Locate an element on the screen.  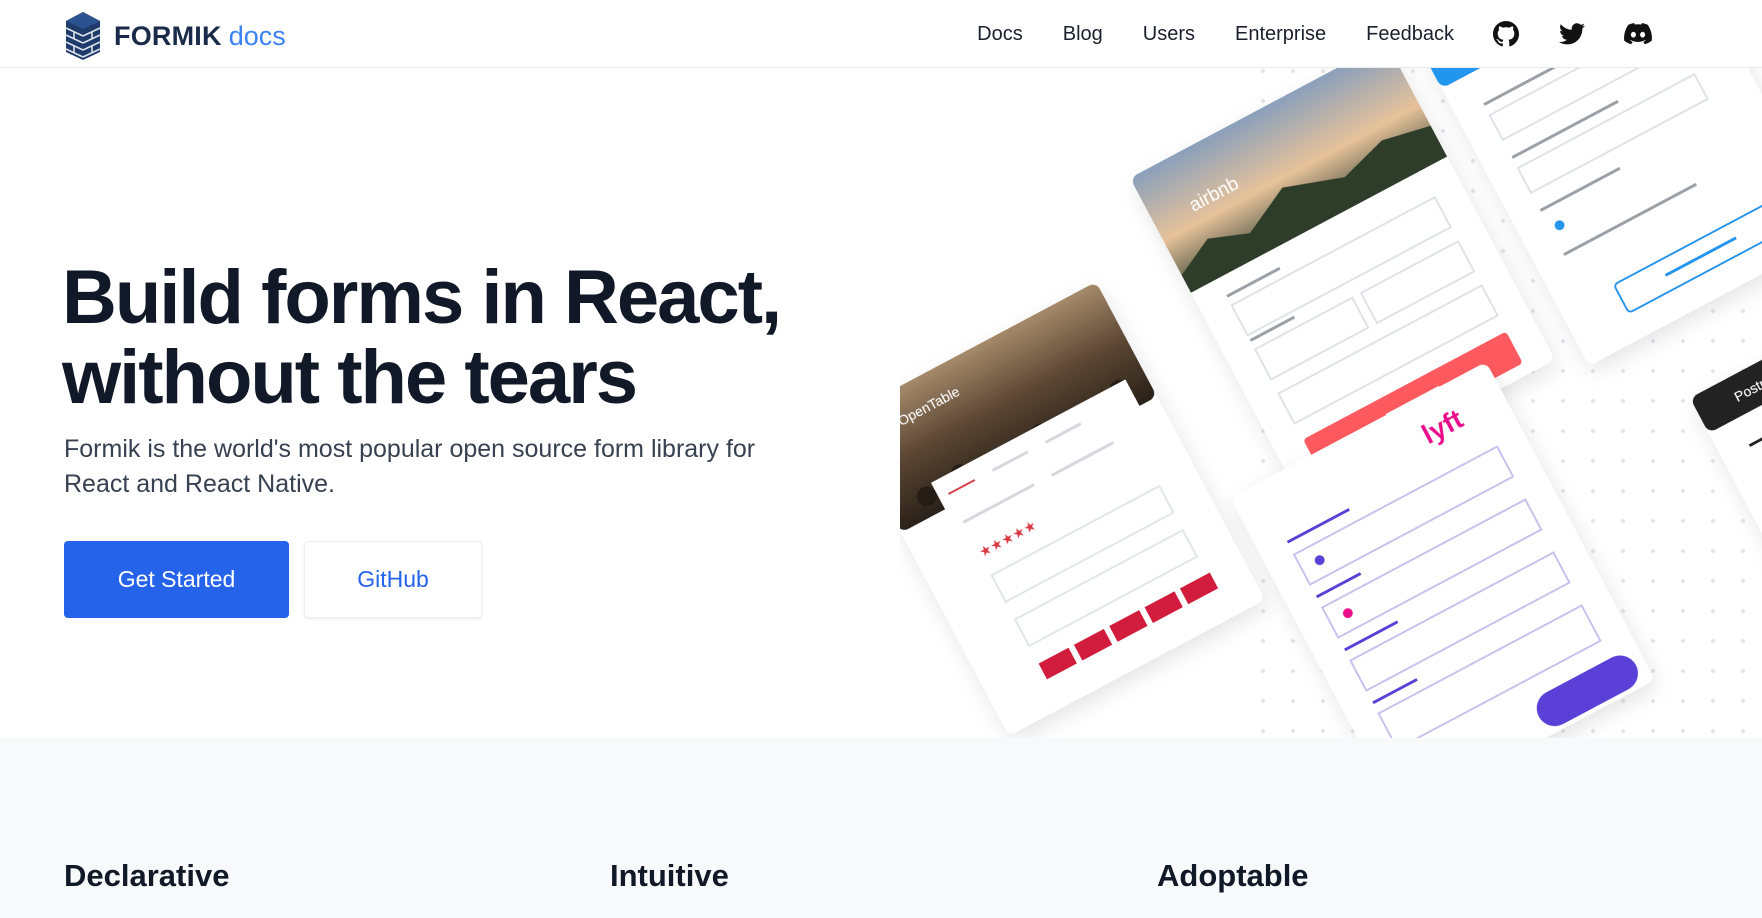
hero-headline: Build forms in React, without the tears is located at coordinates (462, 338).